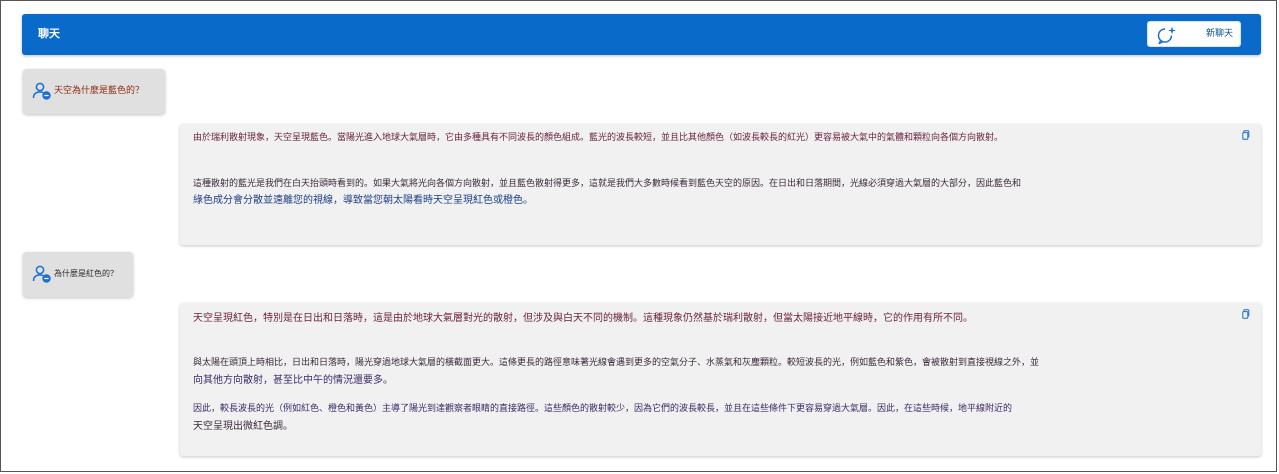  I want to click on assistant-paragraph: 綠色成分會分散並遠離您的視線，導致當您朝太陽看時天空呈現紅色或橙色。, so click(363, 200).